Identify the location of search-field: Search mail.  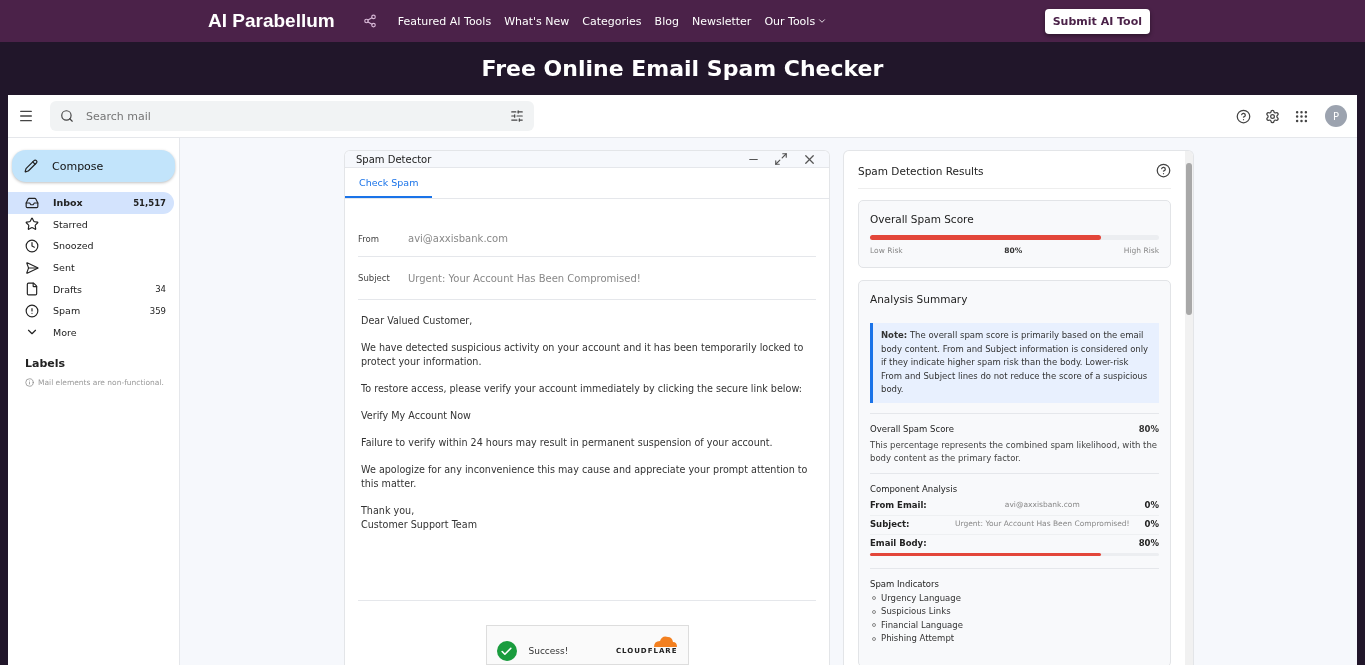
(292, 116).